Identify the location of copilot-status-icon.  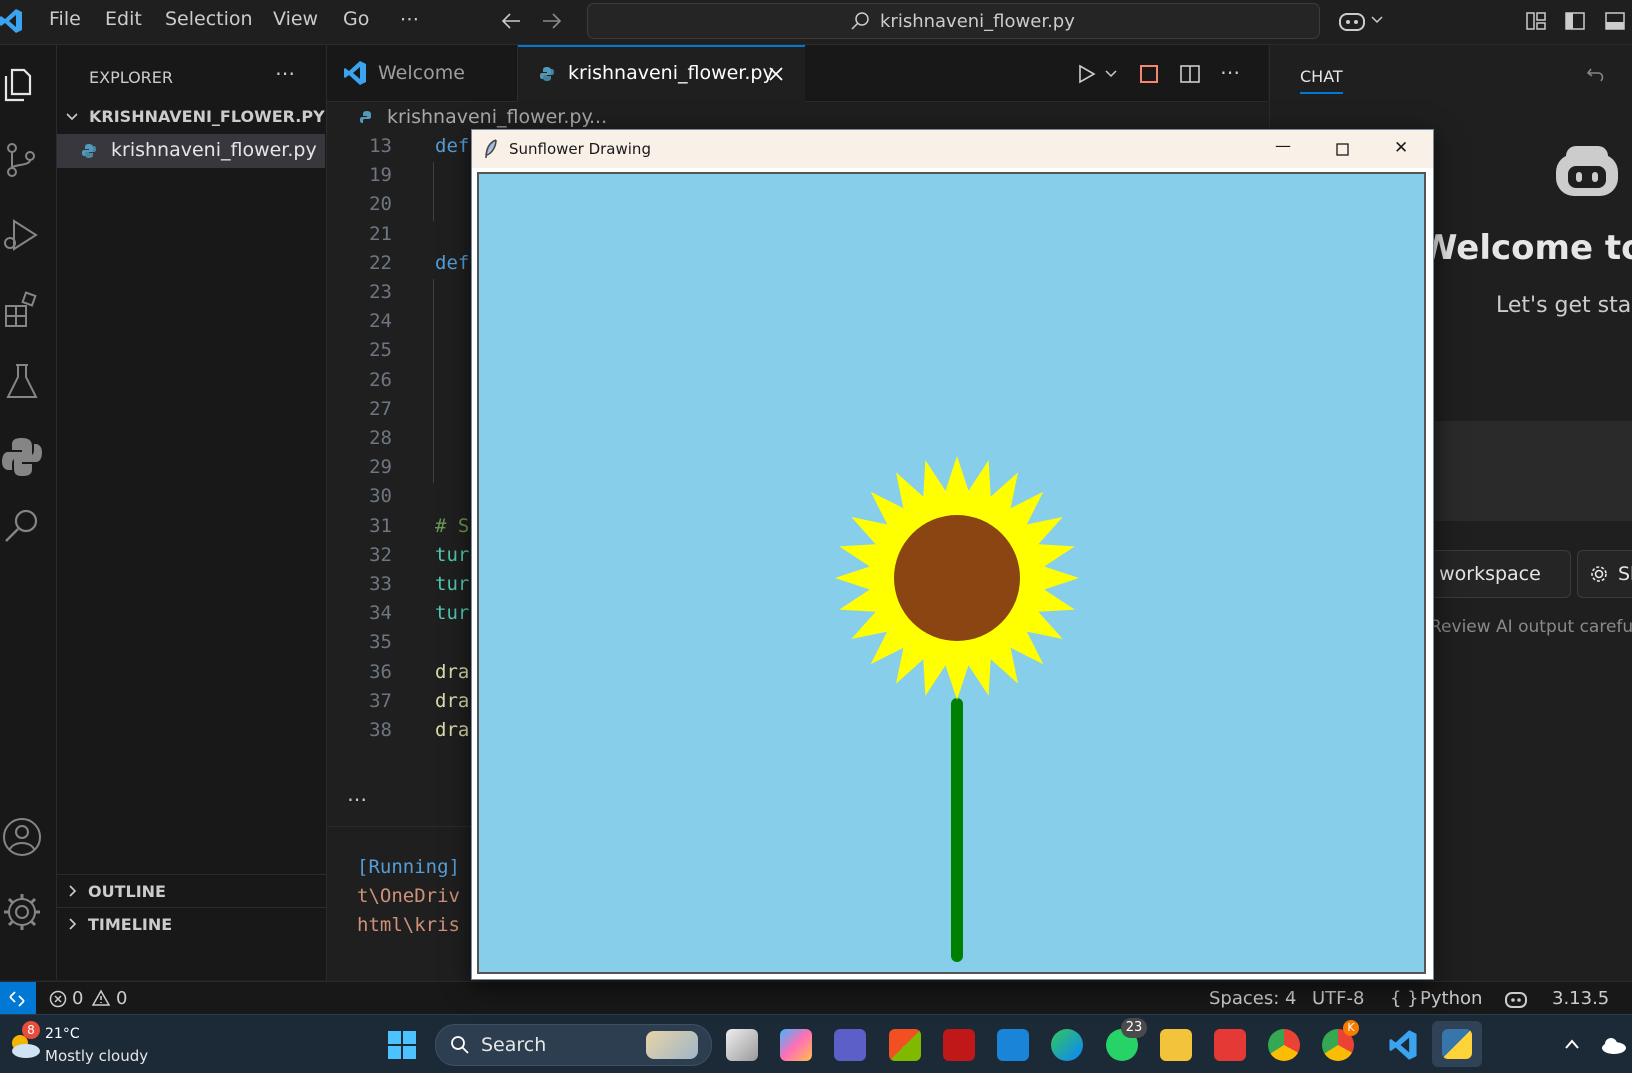
(1516, 999).